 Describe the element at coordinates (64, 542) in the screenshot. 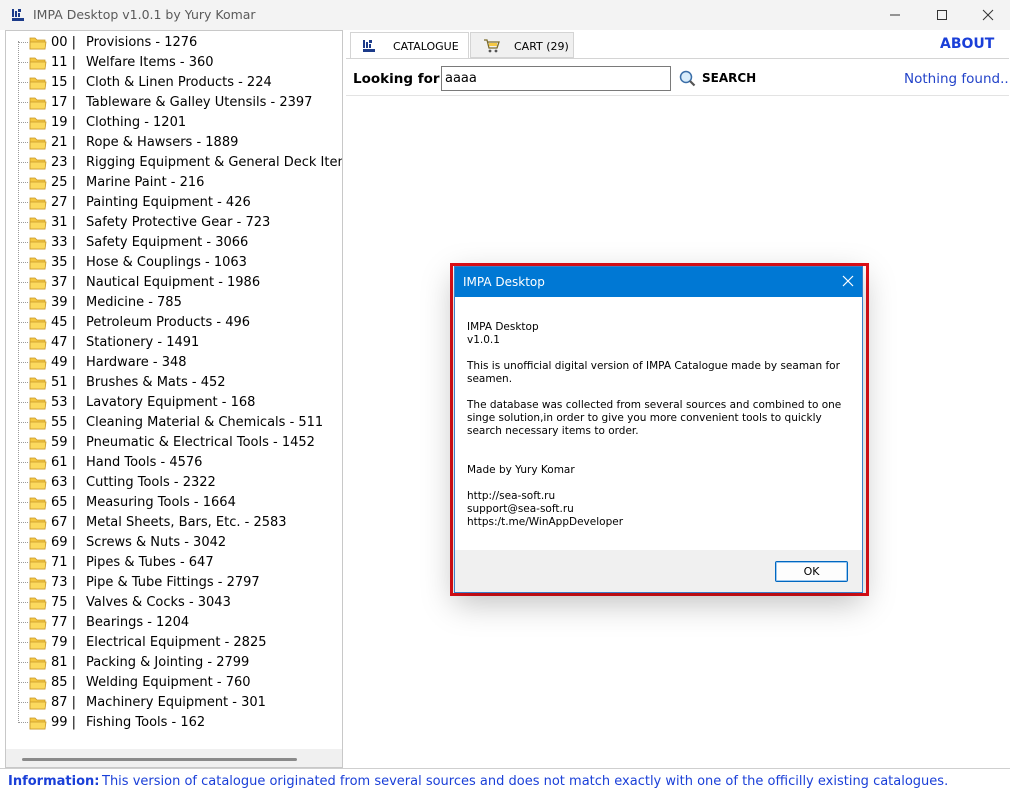

I see `tree-item-code: 69 |` at that location.